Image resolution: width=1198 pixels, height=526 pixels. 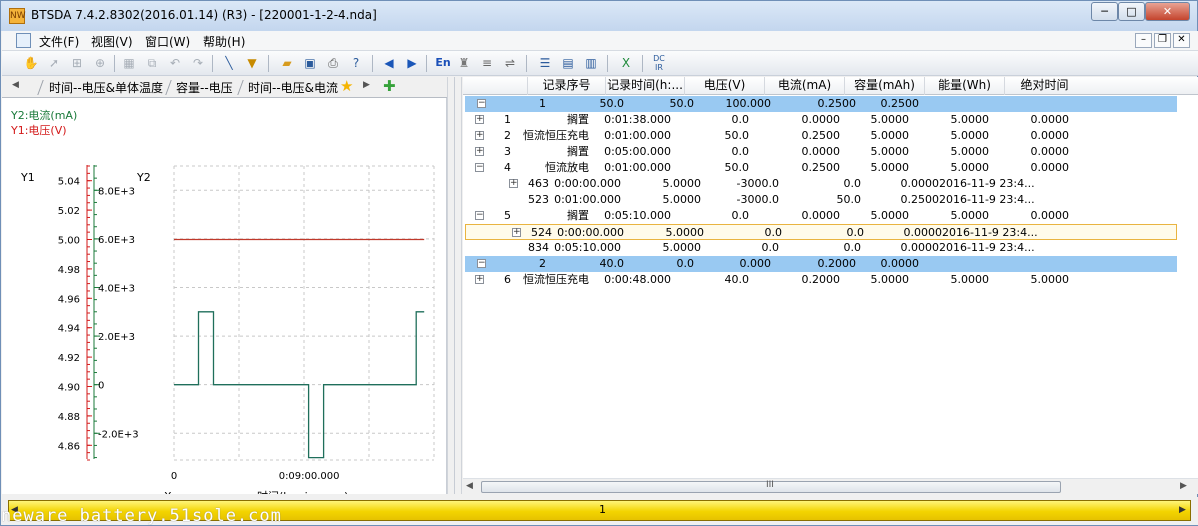 I want to click on menu-window: 窗口(W), so click(x=167, y=41).